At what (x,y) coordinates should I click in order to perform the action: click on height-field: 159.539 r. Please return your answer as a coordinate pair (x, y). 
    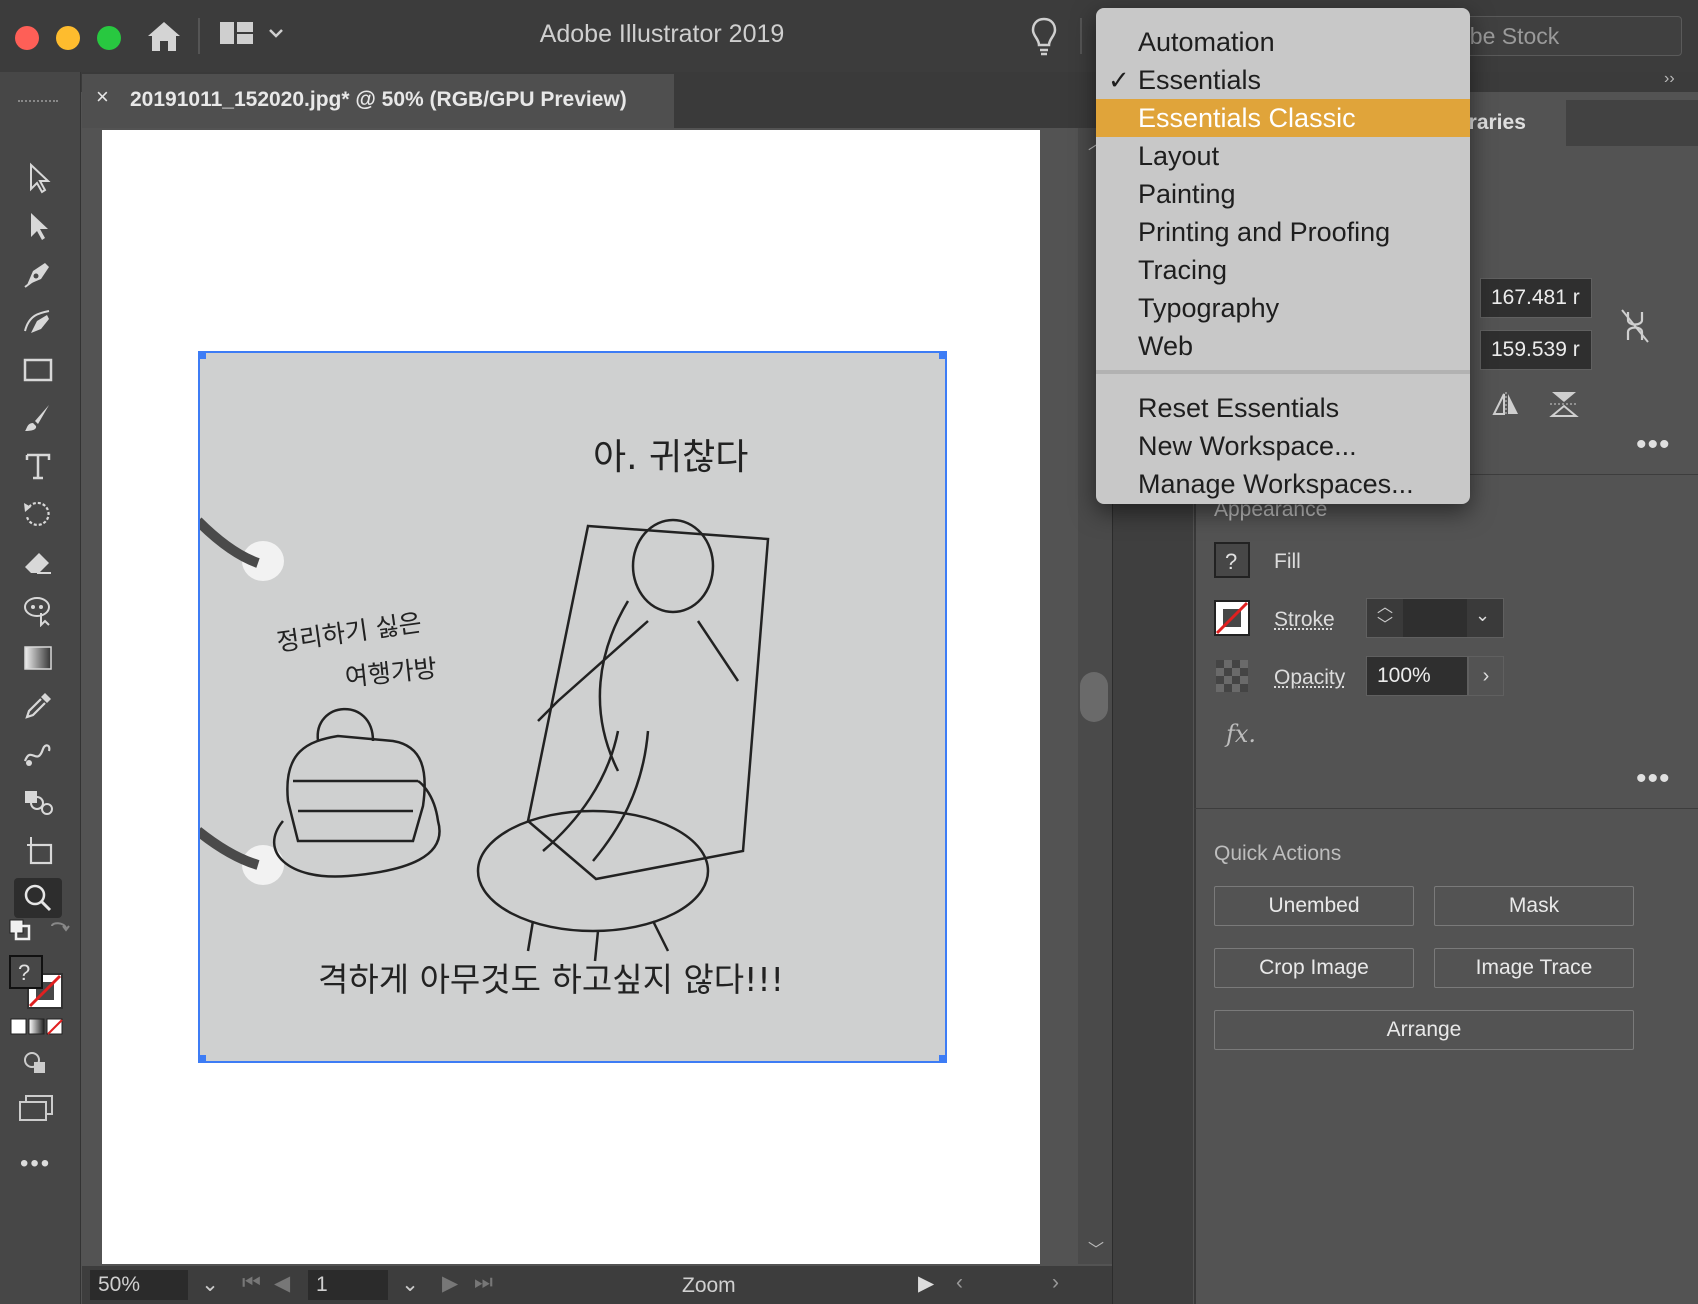
    Looking at the image, I should click on (1536, 350).